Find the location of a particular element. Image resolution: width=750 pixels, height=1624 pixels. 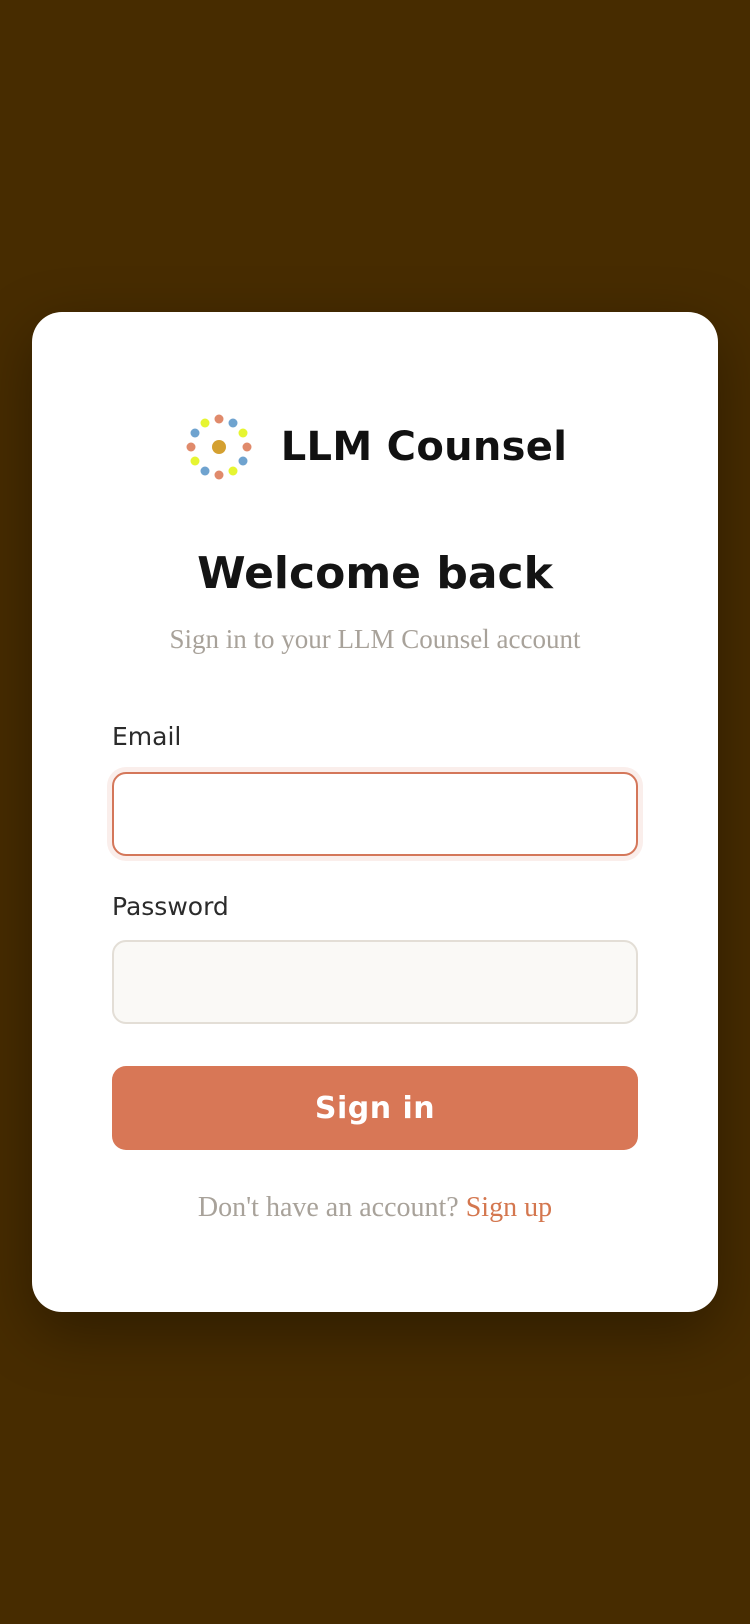

password-label: Password is located at coordinates (170, 906).